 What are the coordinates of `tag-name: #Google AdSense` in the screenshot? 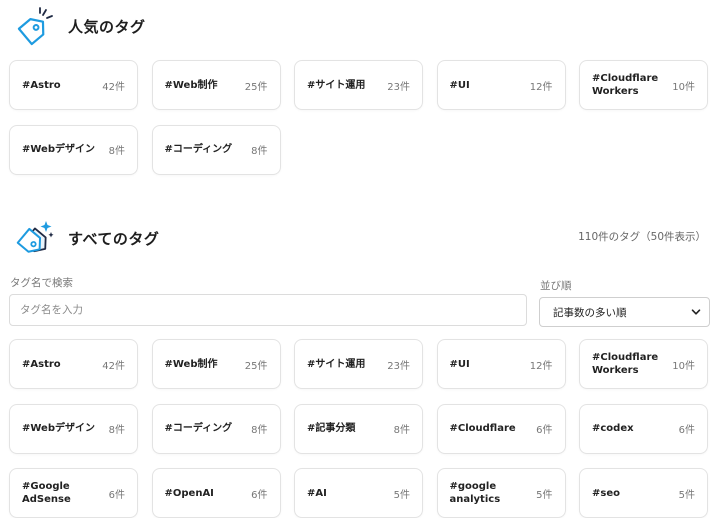 It's located at (46, 493).